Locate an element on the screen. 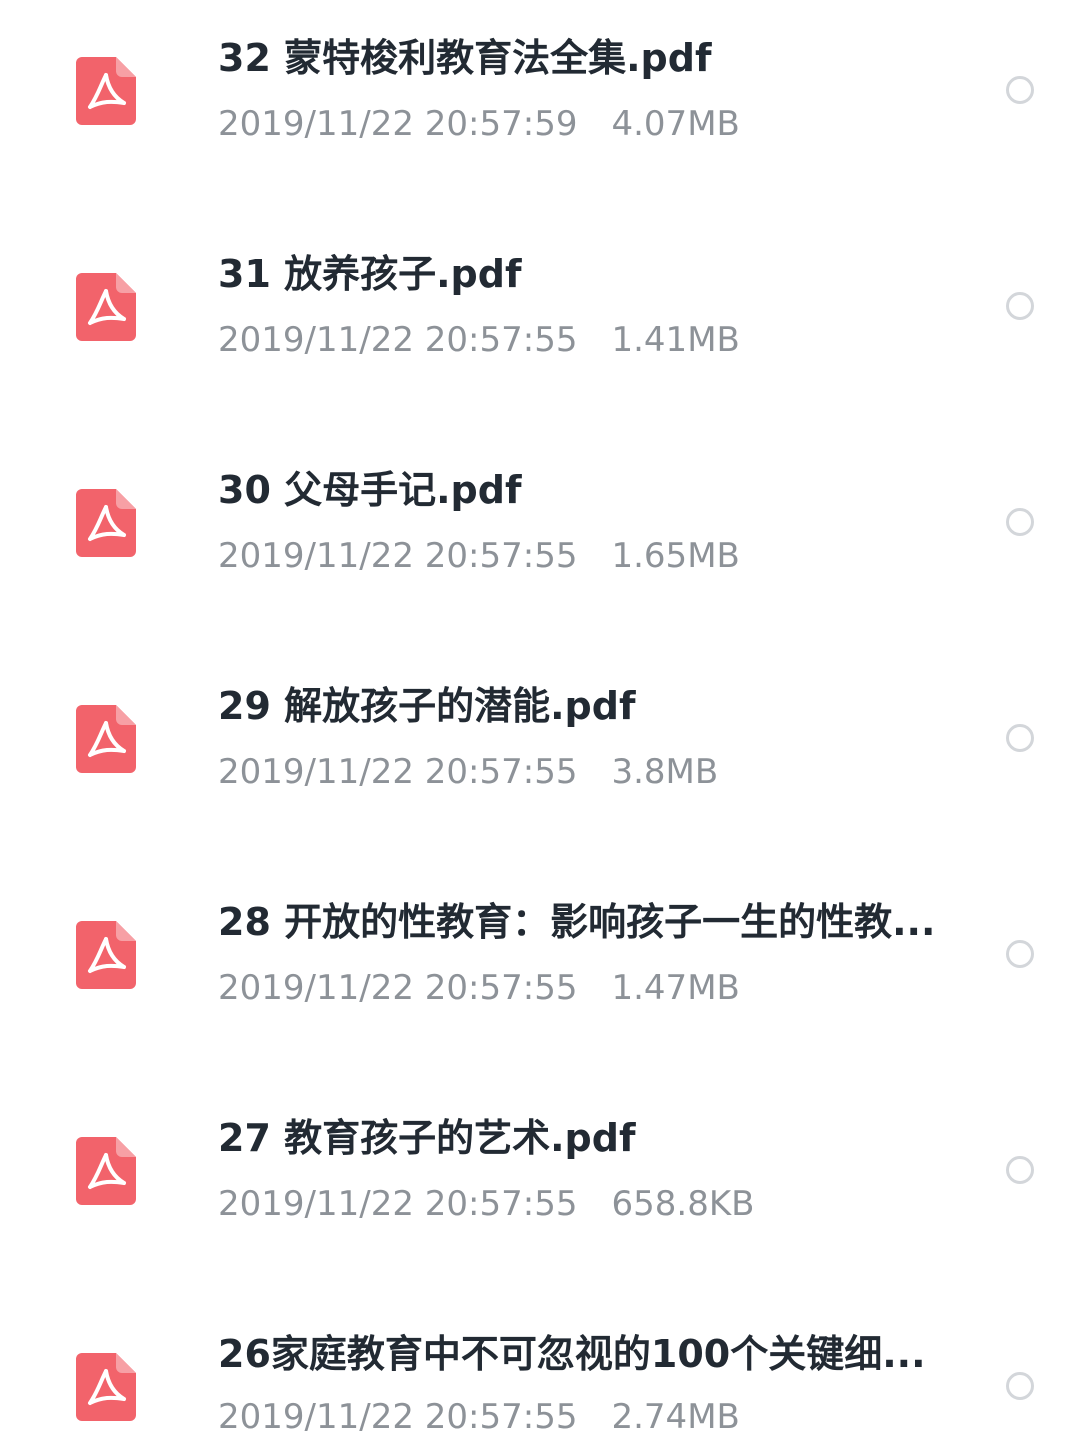  file-name: 31 放养孩子.pdf is located at coordinates (370, 274).